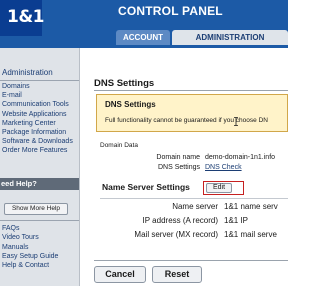 The width and height of the screenshot is (320, 286). Describe the element at coordinates (37, 150) in the screenshot. I see `sidebar-item-order-more-features: Order More Features` at that location.